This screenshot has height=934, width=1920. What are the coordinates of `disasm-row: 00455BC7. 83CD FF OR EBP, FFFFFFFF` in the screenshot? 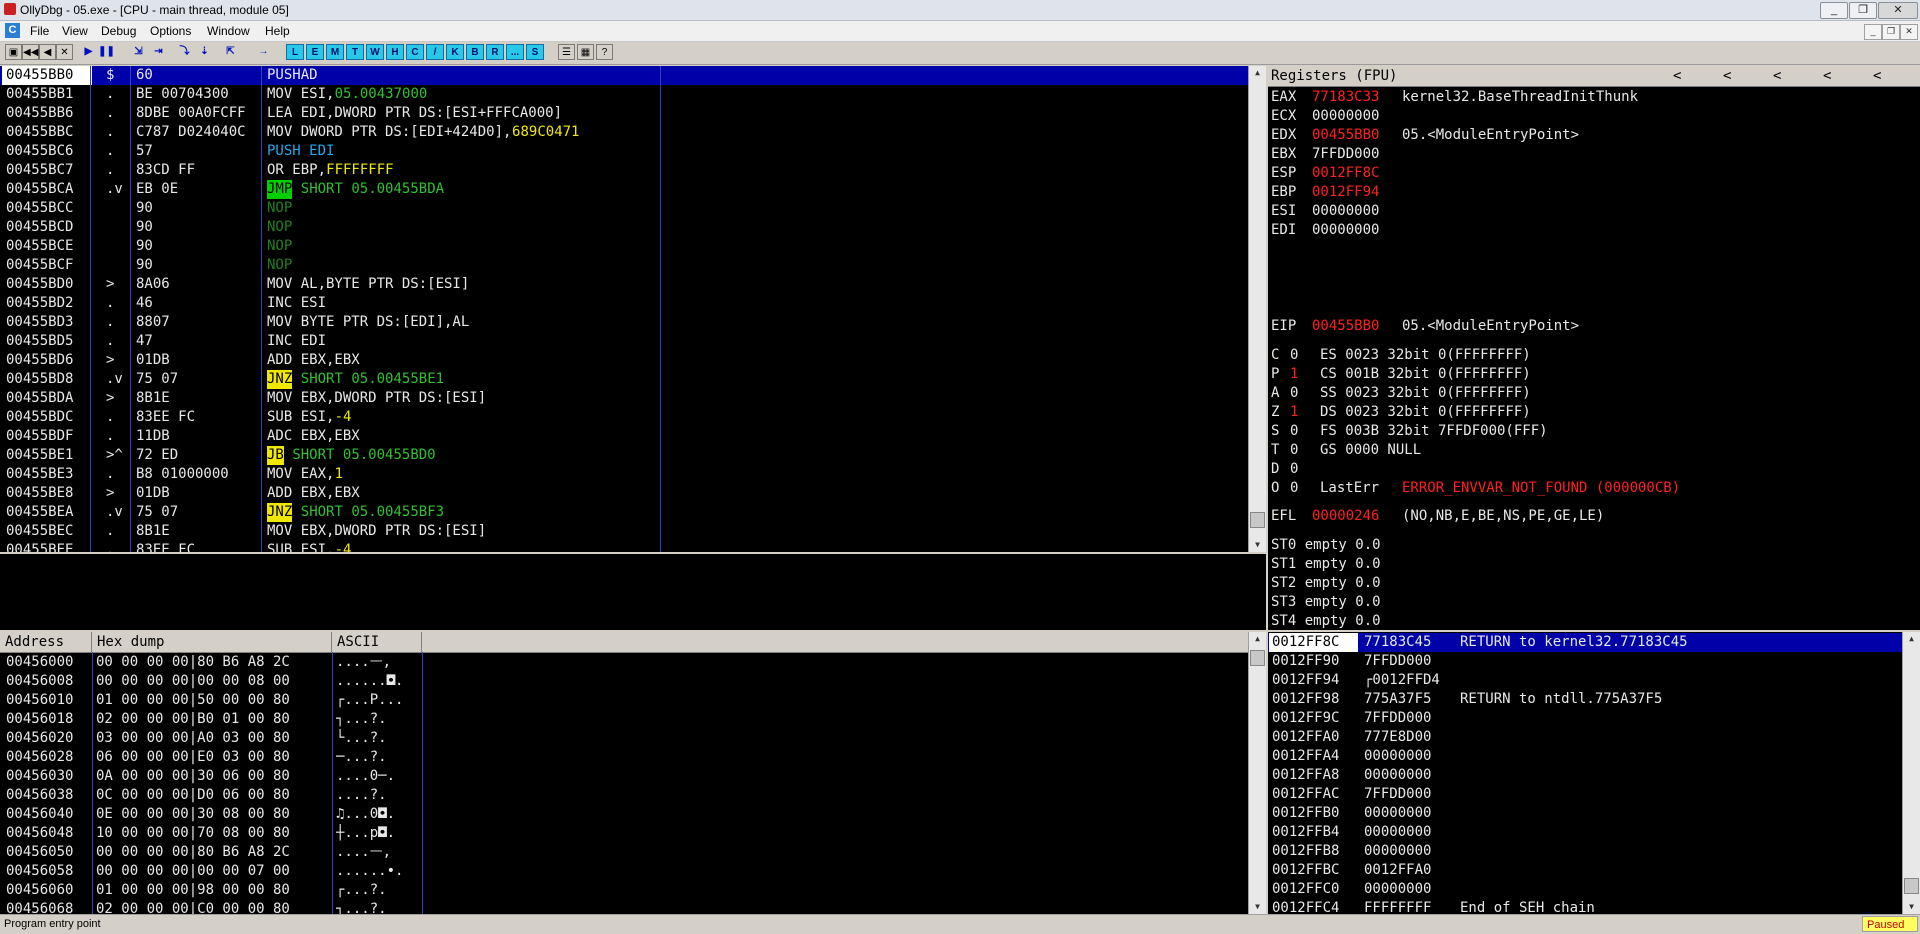 It's located at (624, 170).